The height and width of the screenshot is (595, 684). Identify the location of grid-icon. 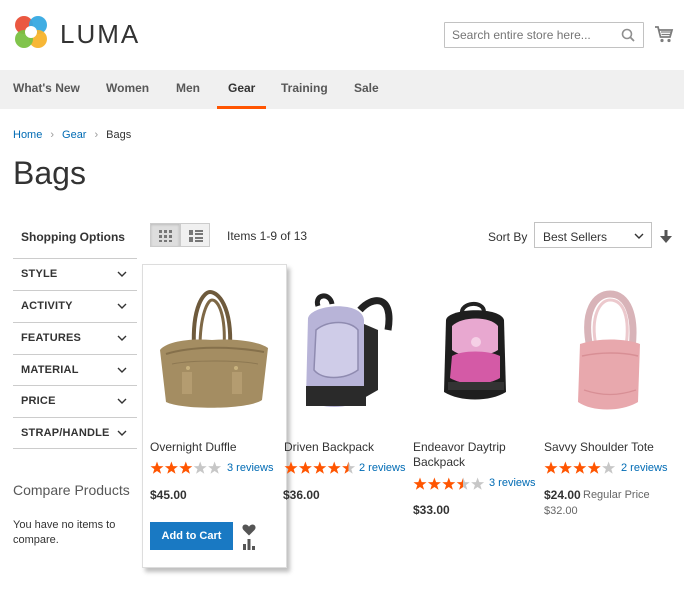
(165, 236).